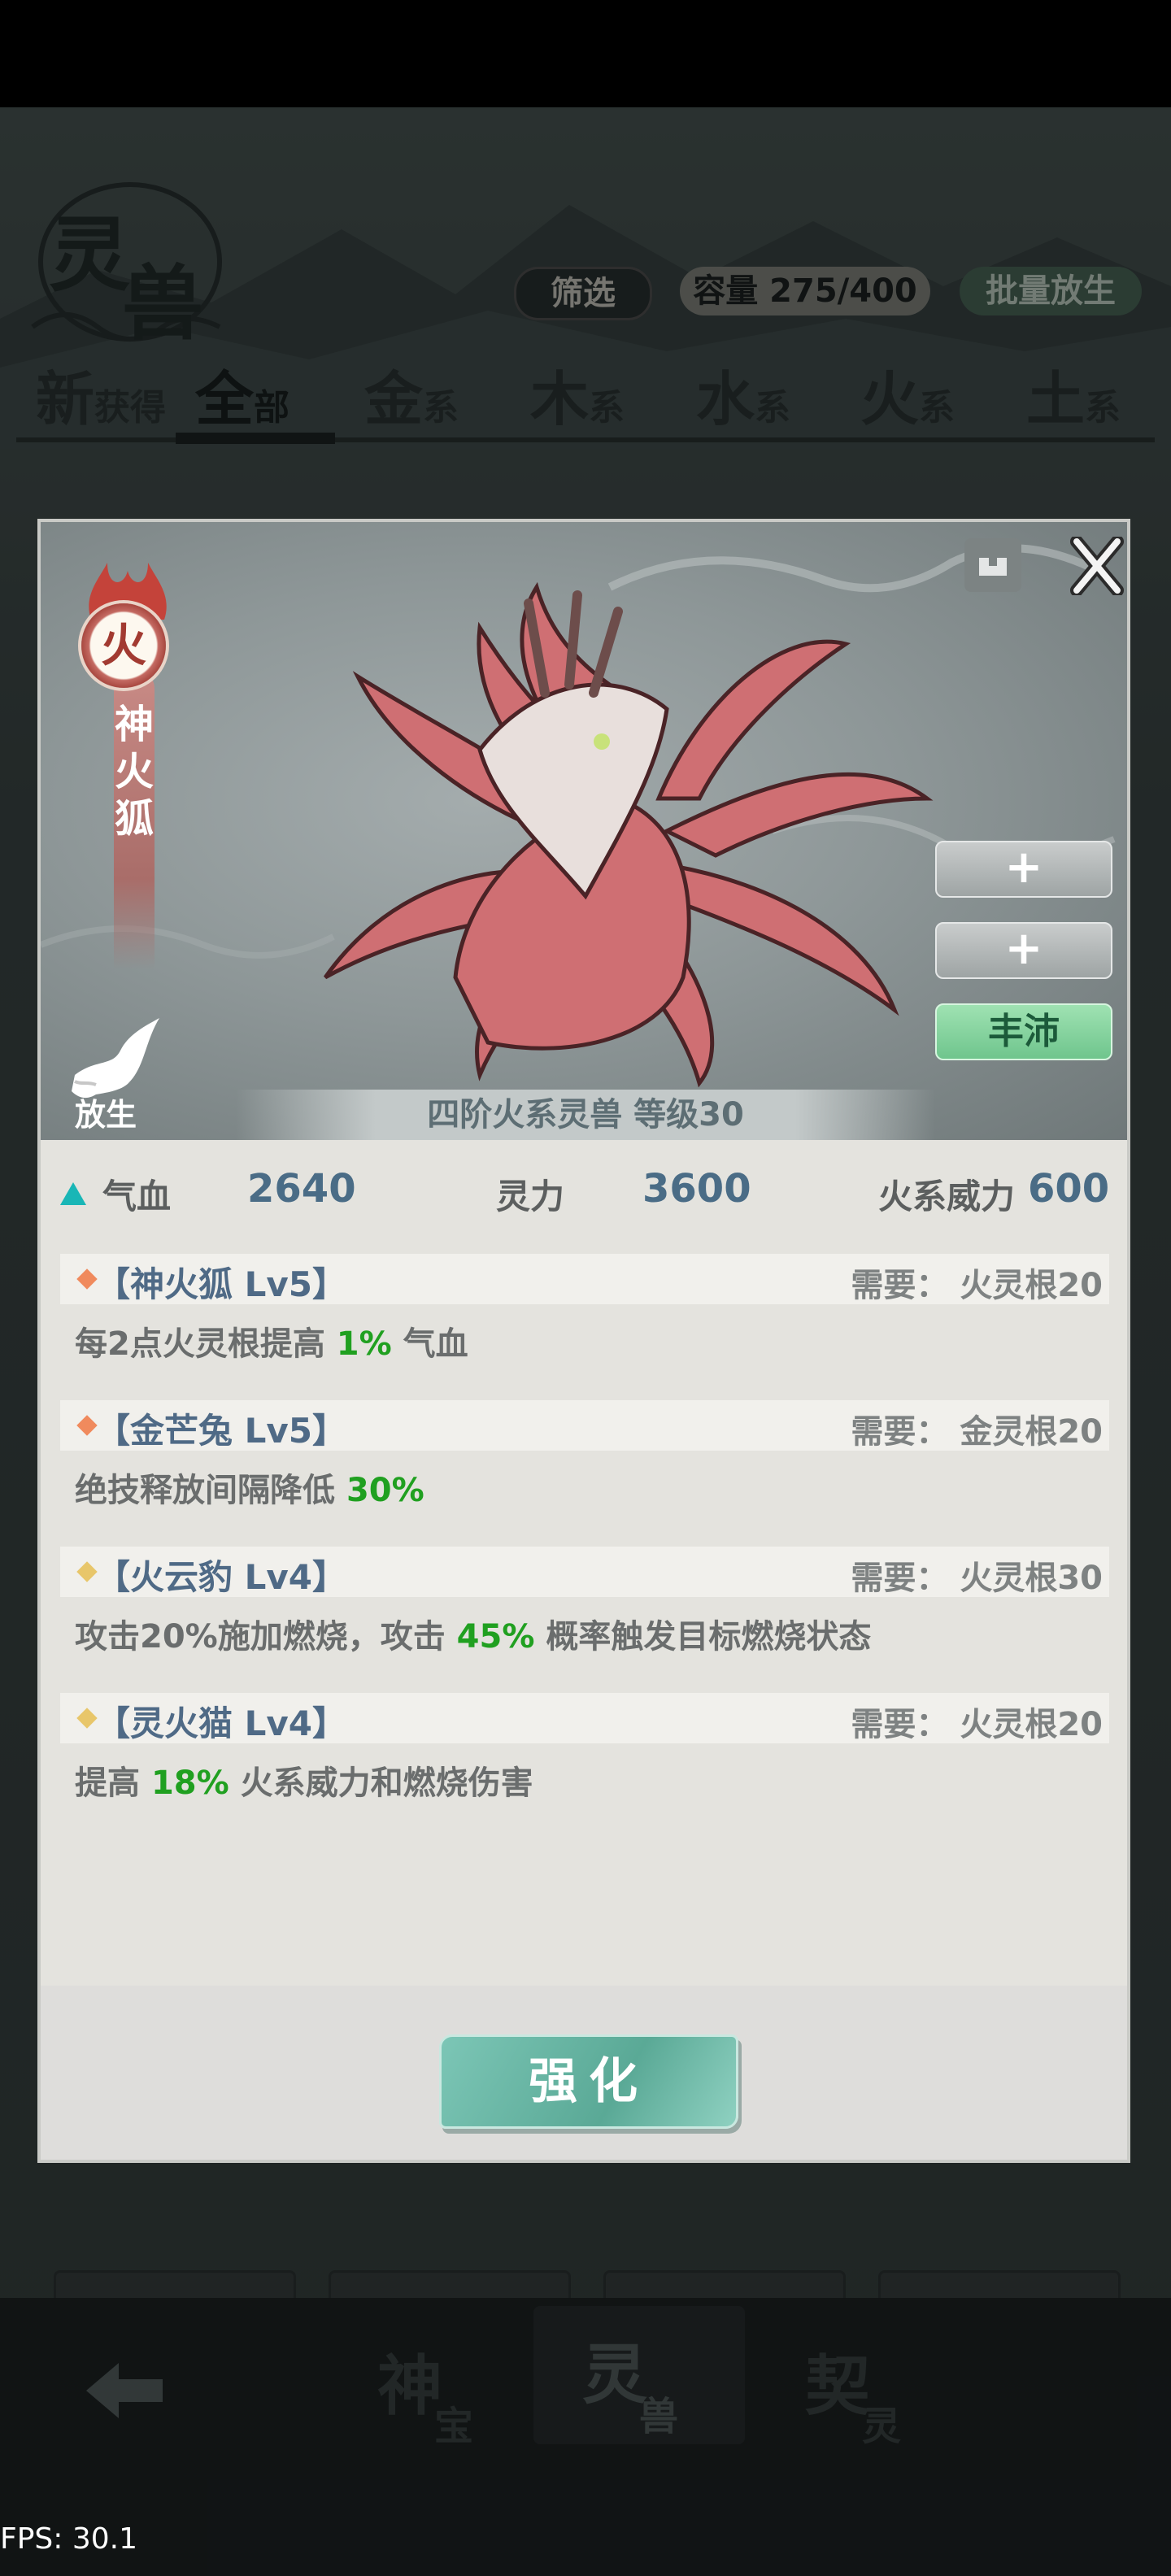  I want to click on skill-header: 【灵火猫 Lv4】 需要： 火灵根20, so click(584, 1718).